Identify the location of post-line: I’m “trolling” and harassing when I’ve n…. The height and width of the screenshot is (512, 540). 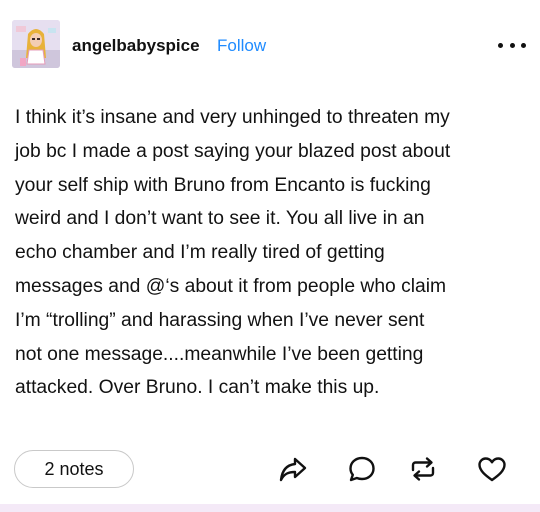
(220, 320).